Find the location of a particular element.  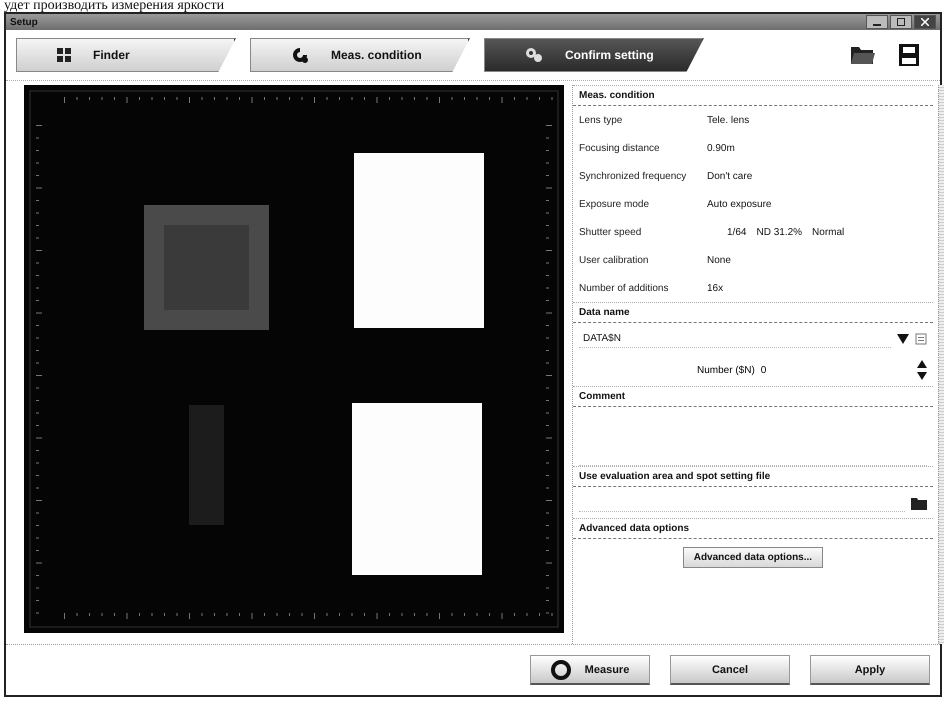

setting-label: Focusing distance is located at coordinates (620, 148).